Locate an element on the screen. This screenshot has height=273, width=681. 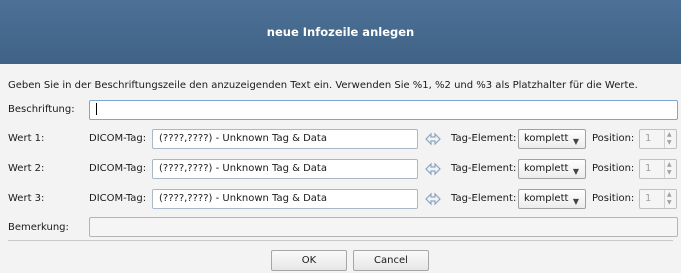
value2-element-value: komplett is located at coordinates (546, 168).